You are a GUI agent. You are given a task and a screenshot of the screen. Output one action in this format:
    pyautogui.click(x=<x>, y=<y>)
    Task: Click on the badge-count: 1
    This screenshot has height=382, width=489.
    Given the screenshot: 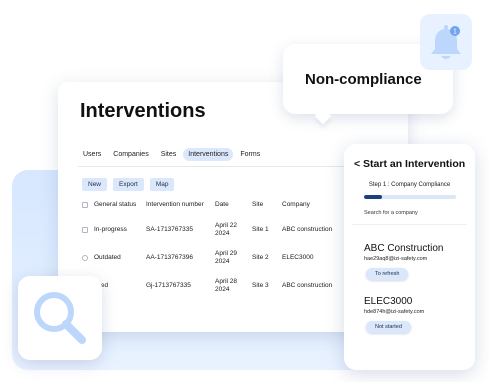 What is the action you would take?
    pyautogui.click(x=455, y=32)
    